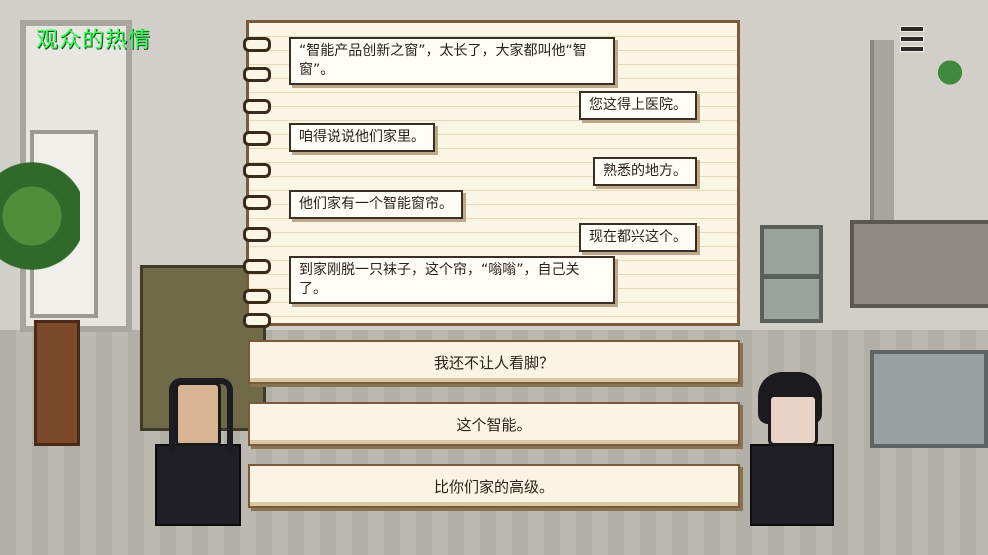 The image size is (988, 555). What do you see at coordinates (494, 362) in the screenshot?
I see `choice-option-1: 我还不让人看脚？` at bounding box center [494, 362].